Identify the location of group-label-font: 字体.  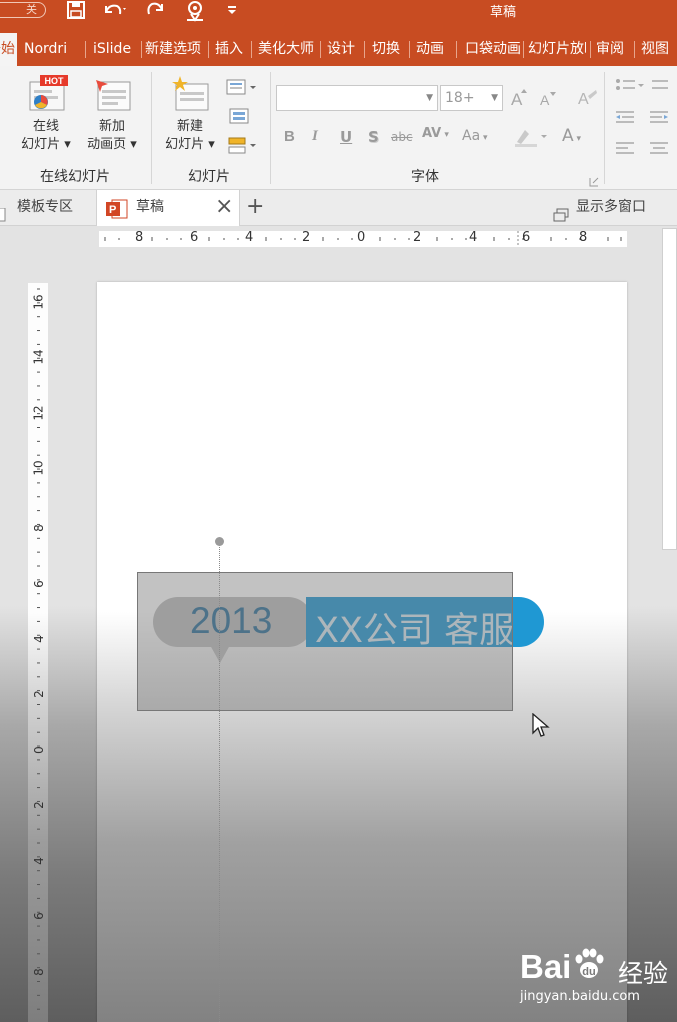
(425, 177).